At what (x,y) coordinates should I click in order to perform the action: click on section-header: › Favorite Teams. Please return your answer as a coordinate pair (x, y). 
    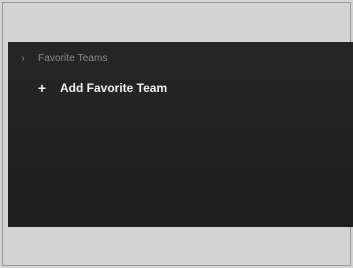
    Looking at the image, I should click on (58, 58).